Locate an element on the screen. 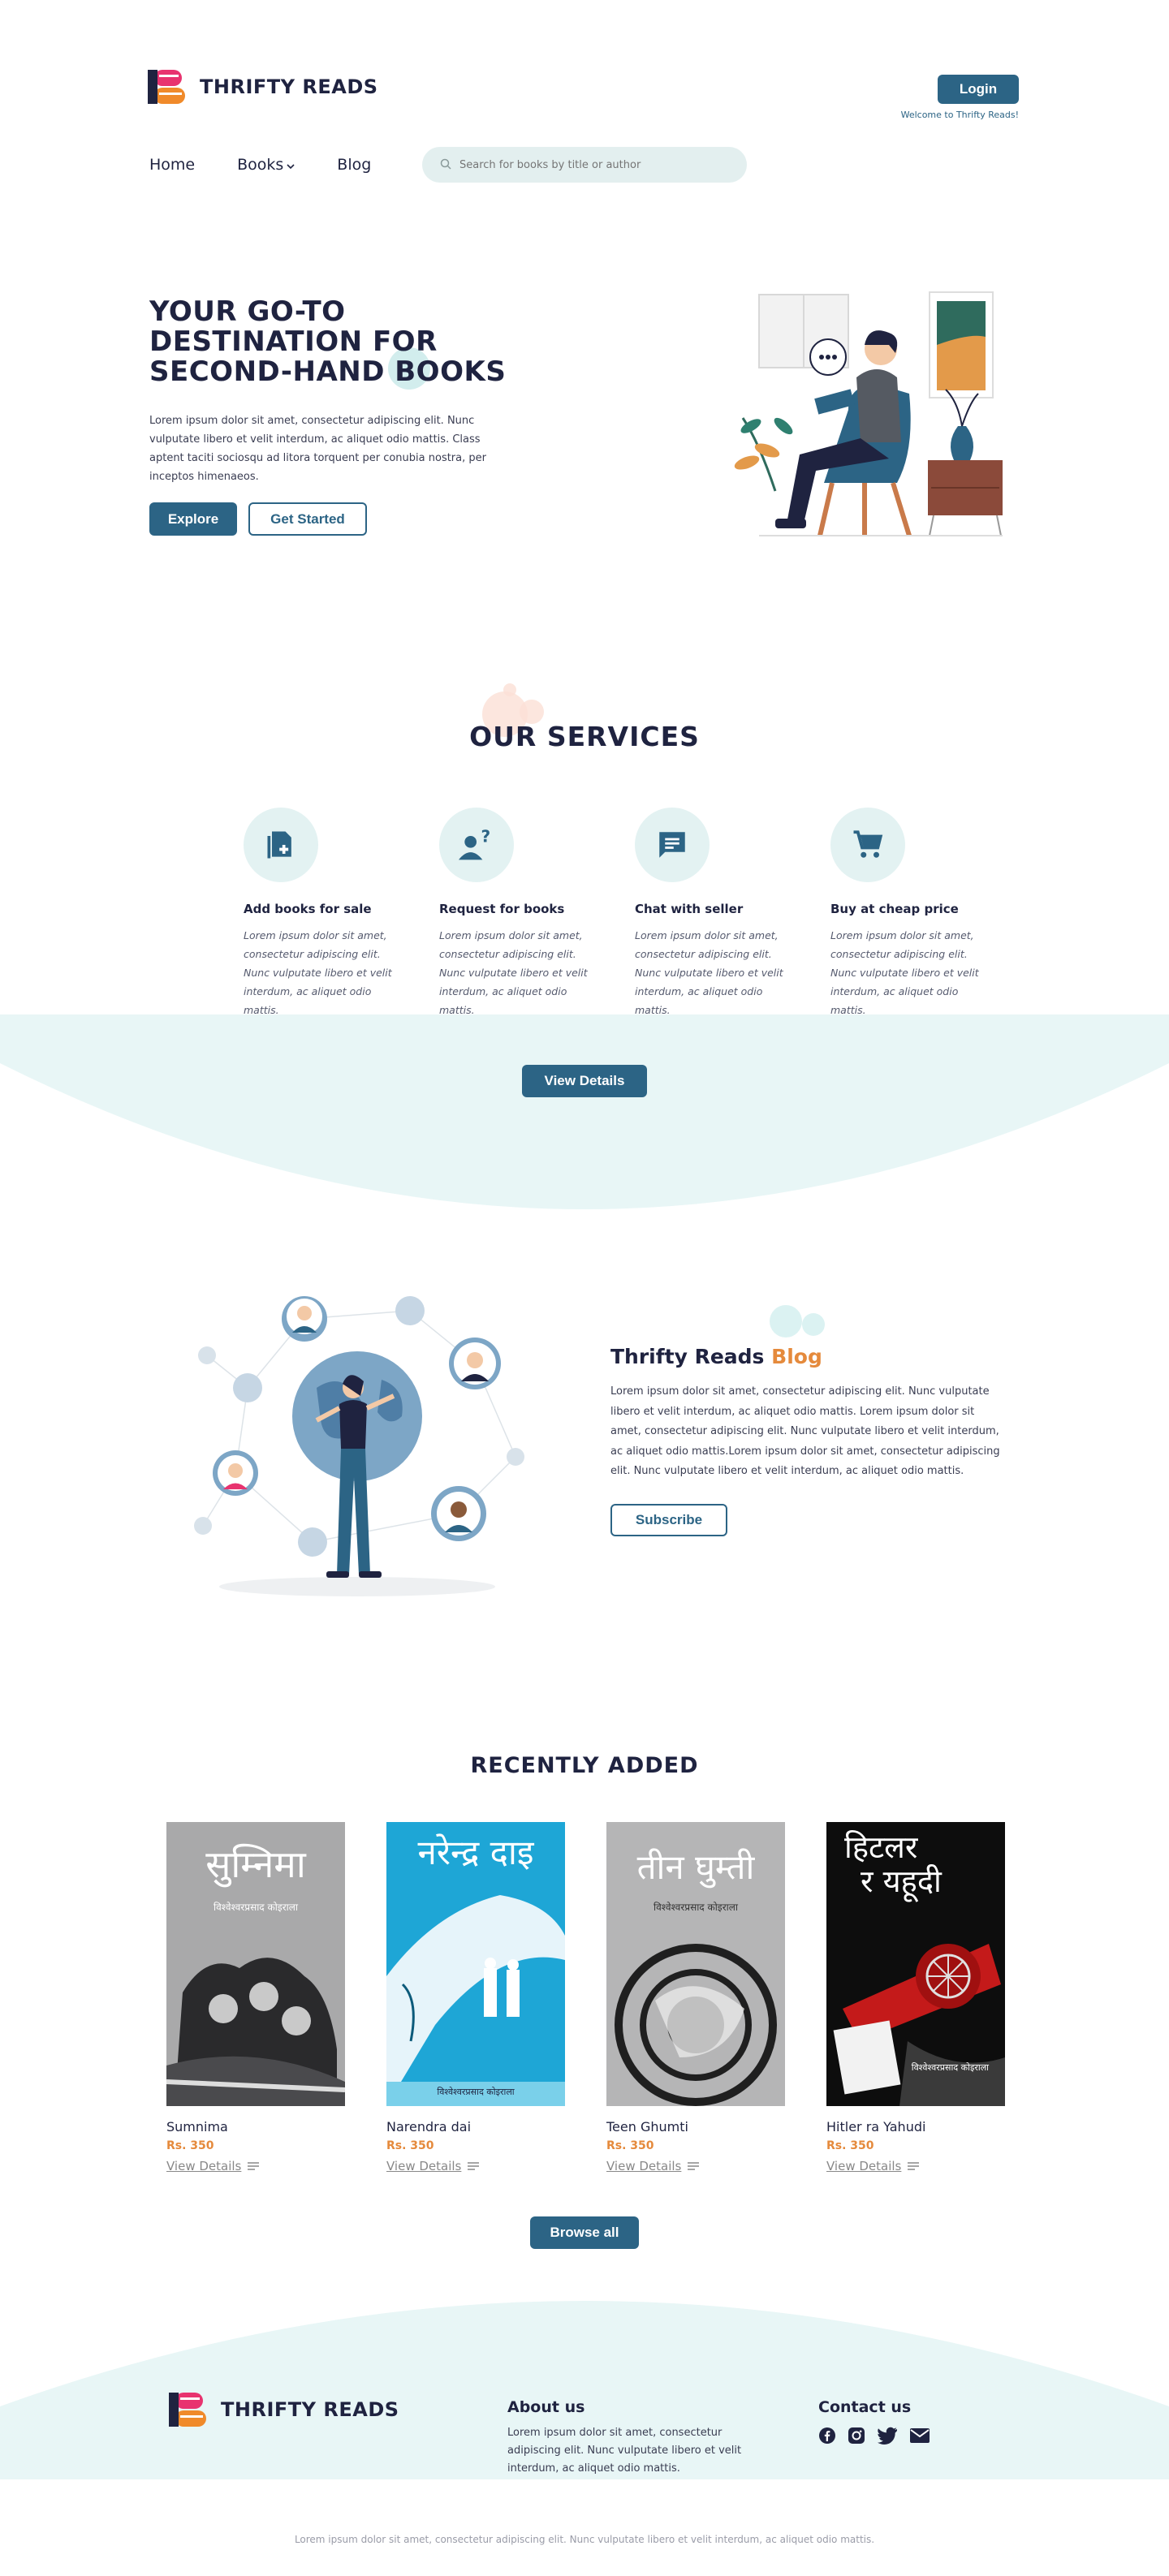  book-title: Hitler ra Yahudi is located at coordinates (915, 2126).